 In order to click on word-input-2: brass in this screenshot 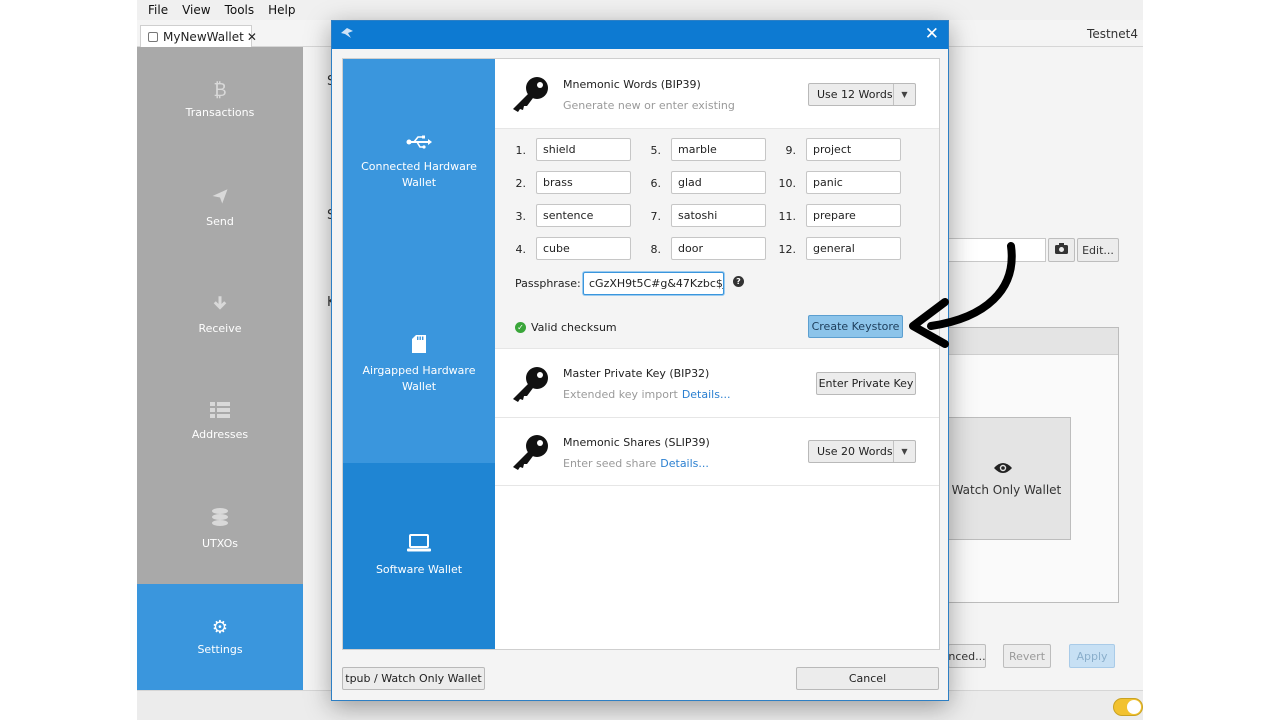, I will do `click(583, 182)`.